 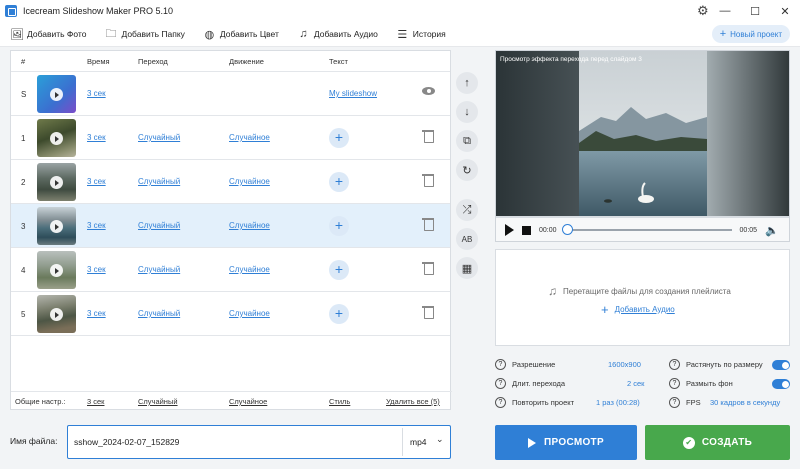 What do you see at coordinates (95, 401) in the screenshot?
I see `global-time-link: 3 сек` at bounding box center [95, 401].